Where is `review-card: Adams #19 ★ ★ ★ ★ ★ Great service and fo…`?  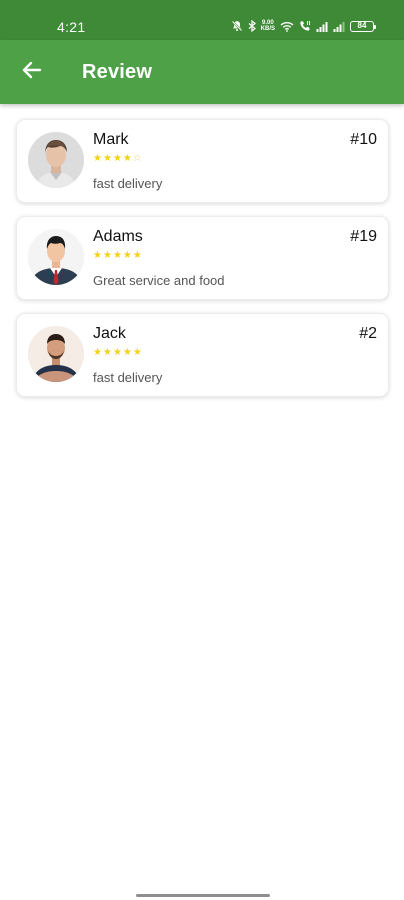
review-card: Adams #19 ★ ★ ★ ★ ★ Great service and fo… is located at coordinates (202, 258).